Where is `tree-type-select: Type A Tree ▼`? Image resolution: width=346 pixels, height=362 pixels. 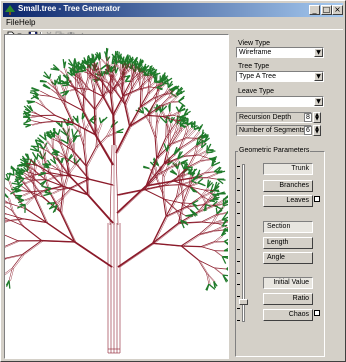 tree-type-select: Type A Tree ▼ is located at coordinates (280, 76).